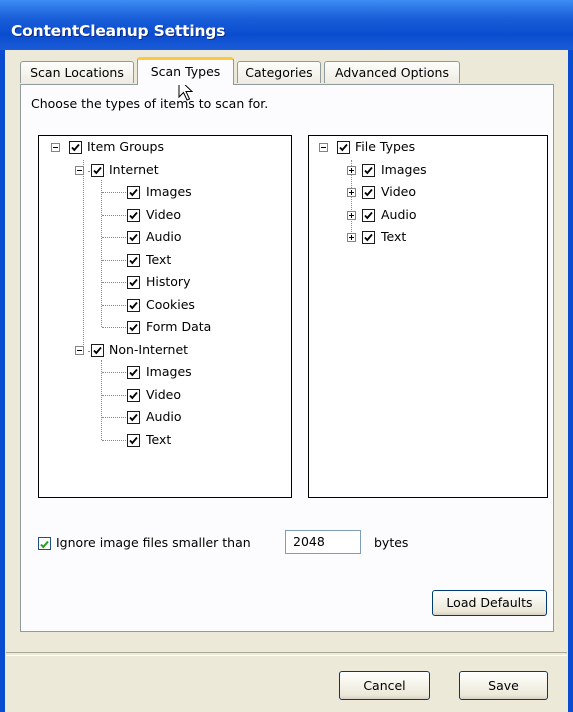 Image resolution: width=573 pixels, height=712 pixels. What do you see at coordinates (77, 72) in the screenshot?
I see `tab-scan-locations: Scan Locations` at bounding box center [77, 72].